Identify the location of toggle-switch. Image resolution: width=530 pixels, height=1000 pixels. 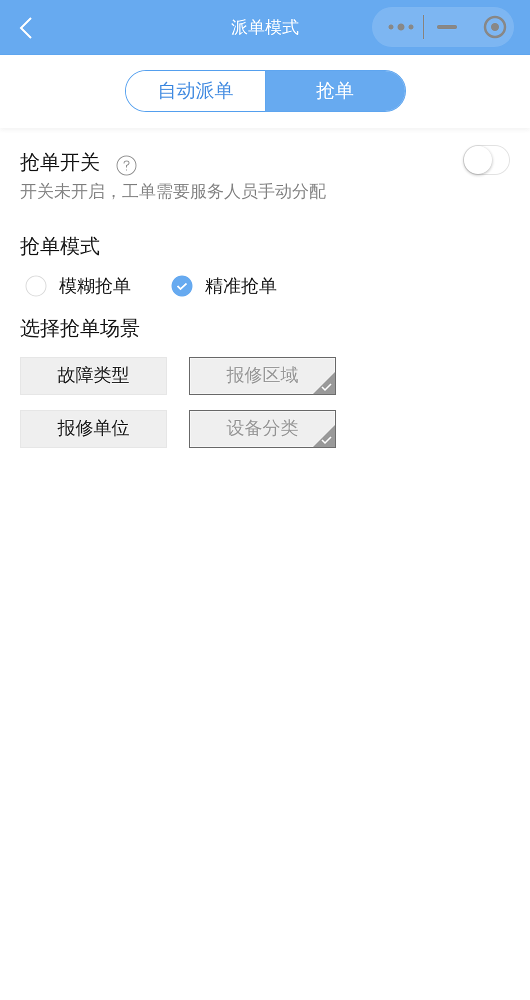
(486, 160).